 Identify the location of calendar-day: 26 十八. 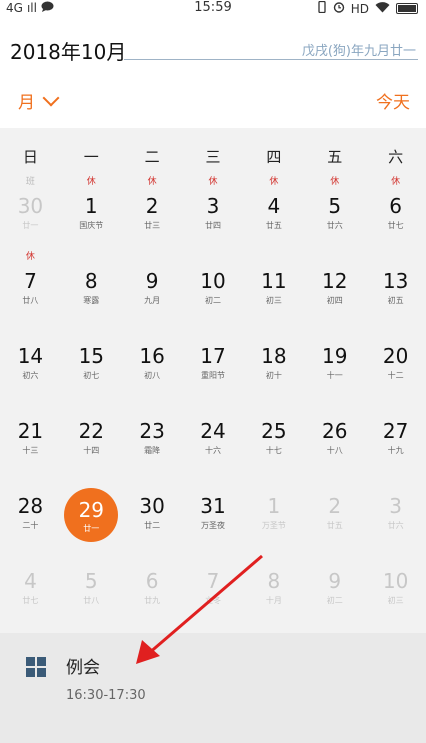
(334, 430).